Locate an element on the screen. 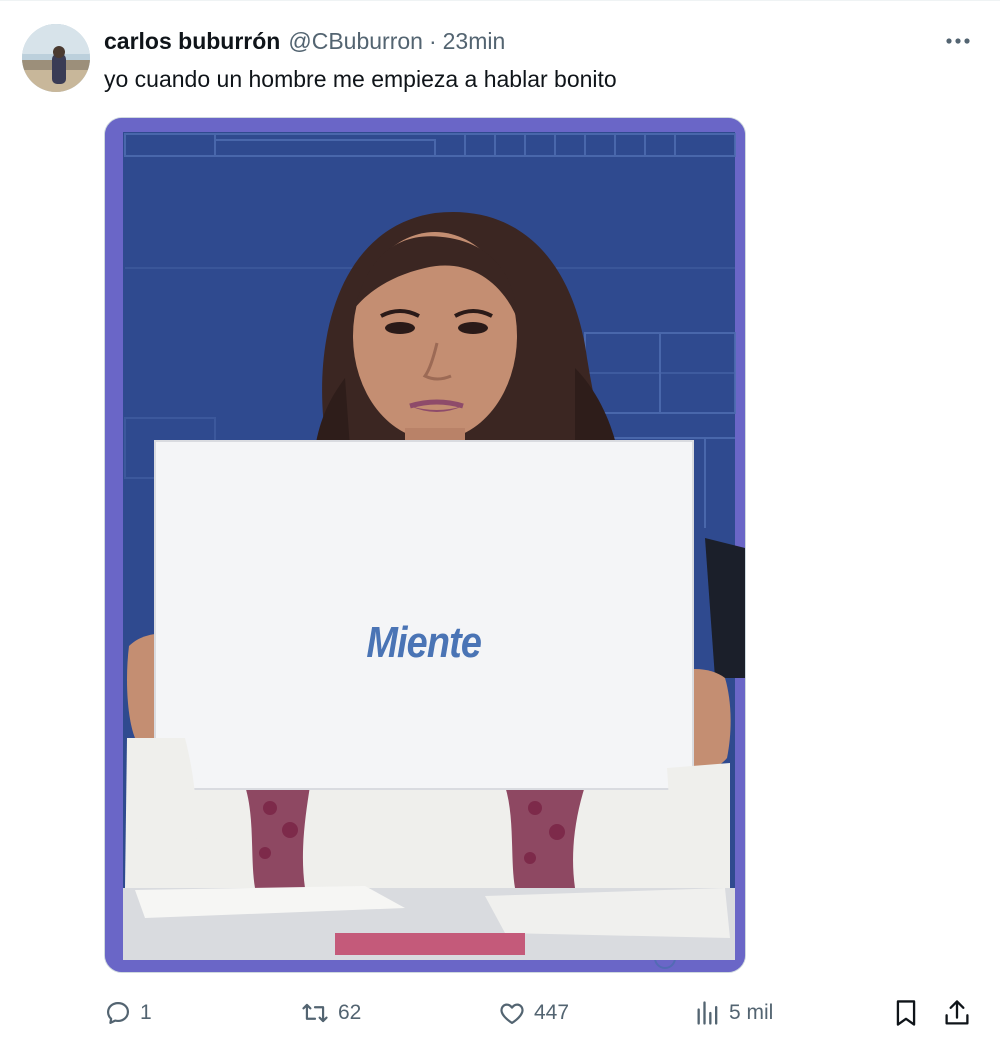  author-handle: @CBuburron is located at coordinates (355, 41).